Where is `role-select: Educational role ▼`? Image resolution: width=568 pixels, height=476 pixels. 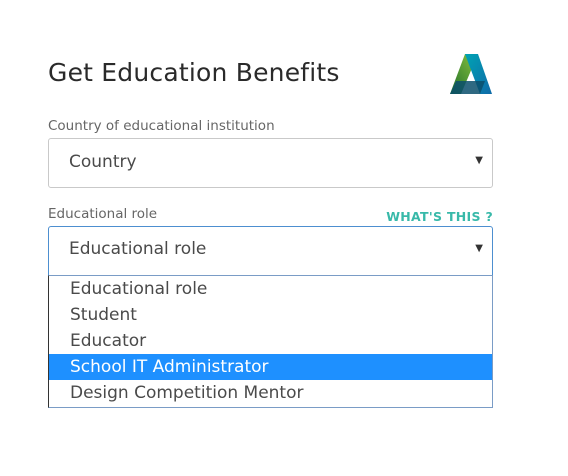
role-select: Educational role ▼ is located at coordinates (270, 251).